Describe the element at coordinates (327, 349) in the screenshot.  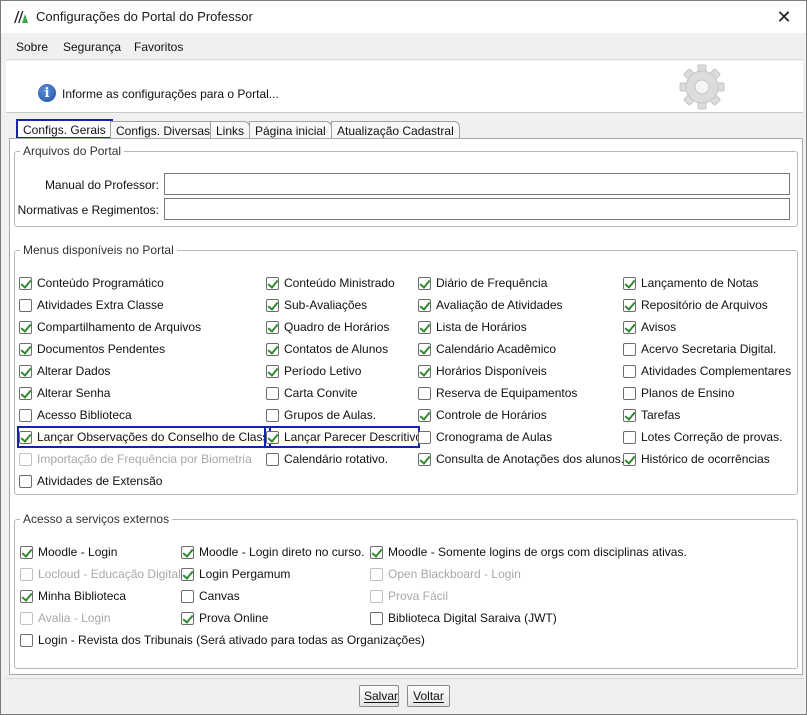
I see `checkbox-contatos-de-alunos: Contatos de Alunos` at that location.